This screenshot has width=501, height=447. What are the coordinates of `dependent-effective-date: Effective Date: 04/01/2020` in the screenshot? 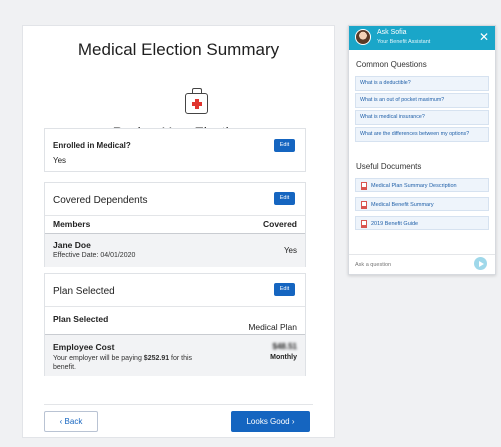 It's located at (94, 255).